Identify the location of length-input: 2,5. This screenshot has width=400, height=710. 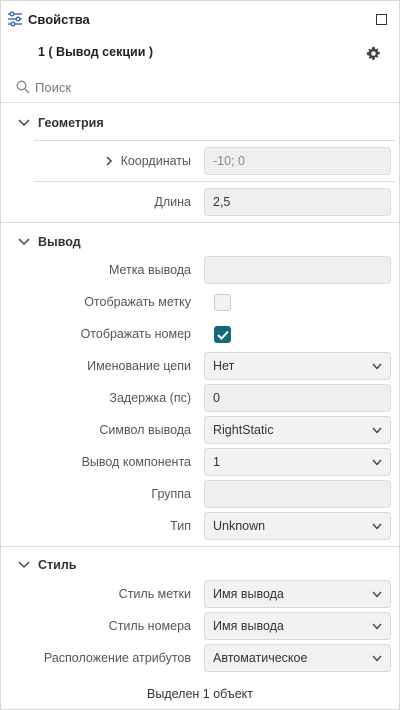
(297, 202).